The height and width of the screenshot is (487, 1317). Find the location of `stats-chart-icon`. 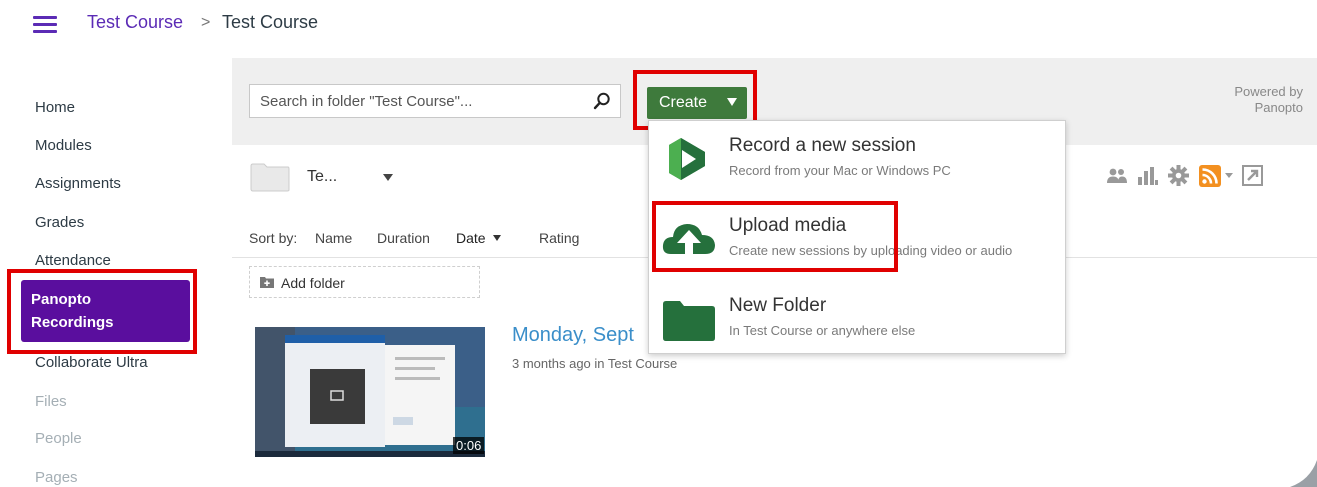

stats-chart-icon is located at coordinates (1148, 175).